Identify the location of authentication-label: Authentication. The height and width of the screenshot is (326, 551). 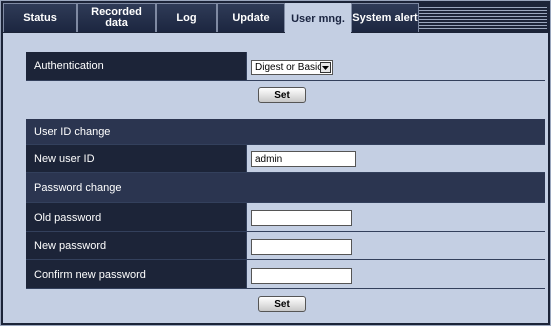
(69, 66).